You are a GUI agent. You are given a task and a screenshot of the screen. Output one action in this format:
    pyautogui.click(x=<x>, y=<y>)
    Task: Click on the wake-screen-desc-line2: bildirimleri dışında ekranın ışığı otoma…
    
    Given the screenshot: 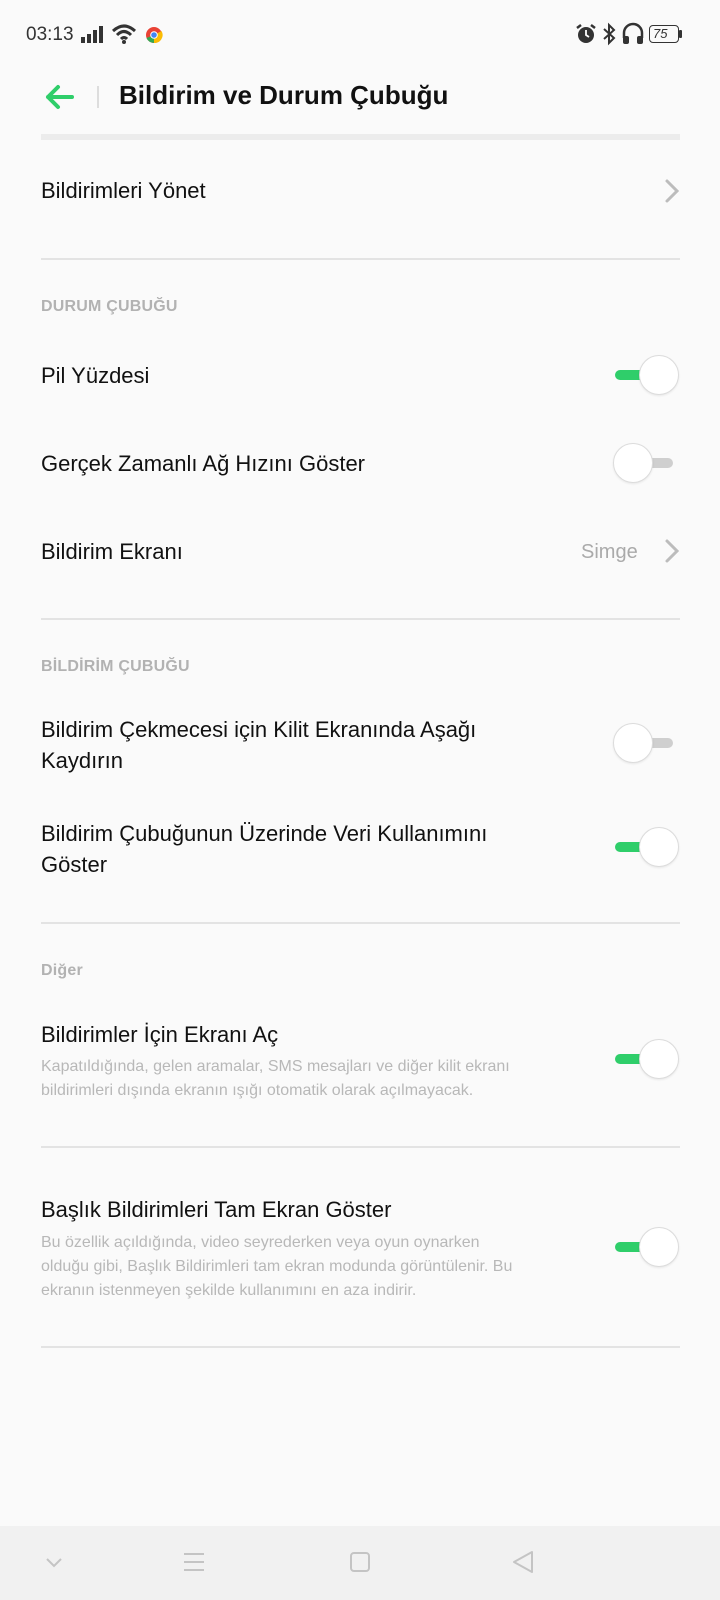 What is the action you would take?
    pyautogui.click(x=257, y=1090)
    